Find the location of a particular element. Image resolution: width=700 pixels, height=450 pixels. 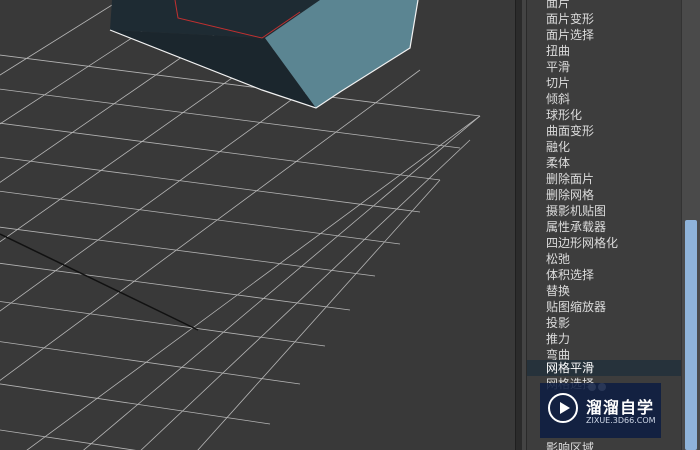

scrollbar-thumb is located at coordinates (691, 335).